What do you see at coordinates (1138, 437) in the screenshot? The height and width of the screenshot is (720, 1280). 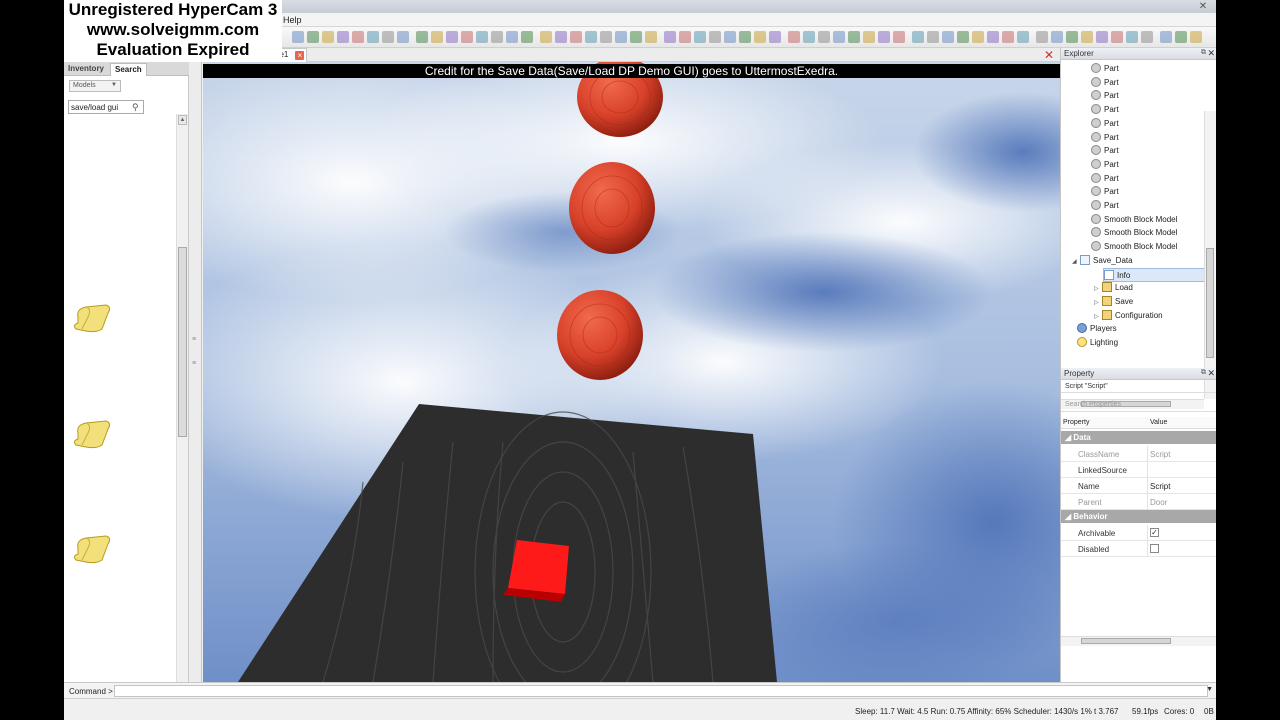 I see `section-data: ◢ Data` at bounding box center [1138, 437].